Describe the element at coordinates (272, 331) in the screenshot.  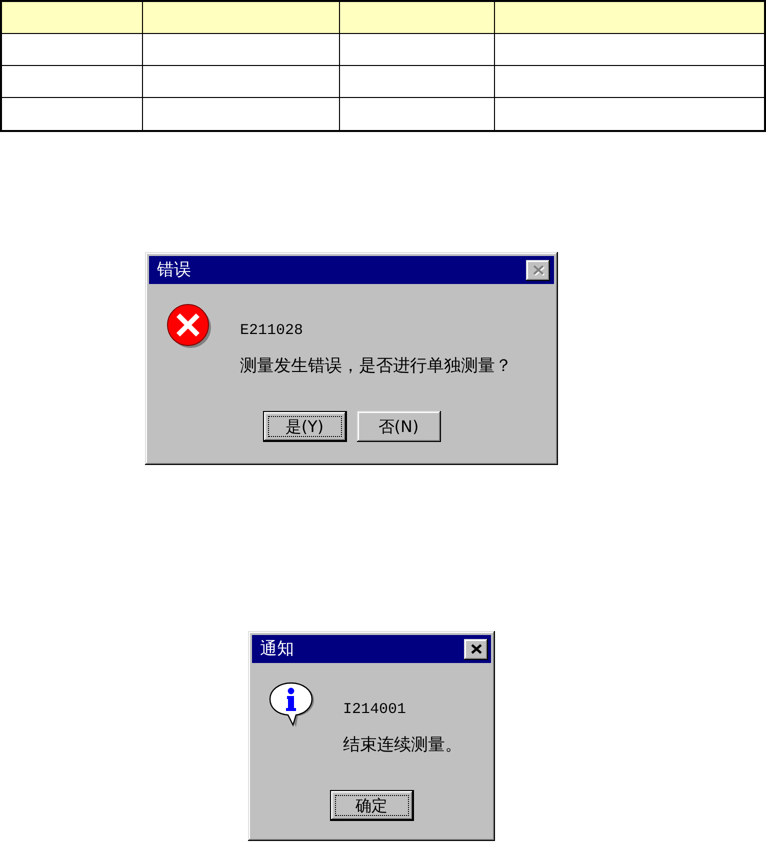
I see `message-code: E211028` at that location.